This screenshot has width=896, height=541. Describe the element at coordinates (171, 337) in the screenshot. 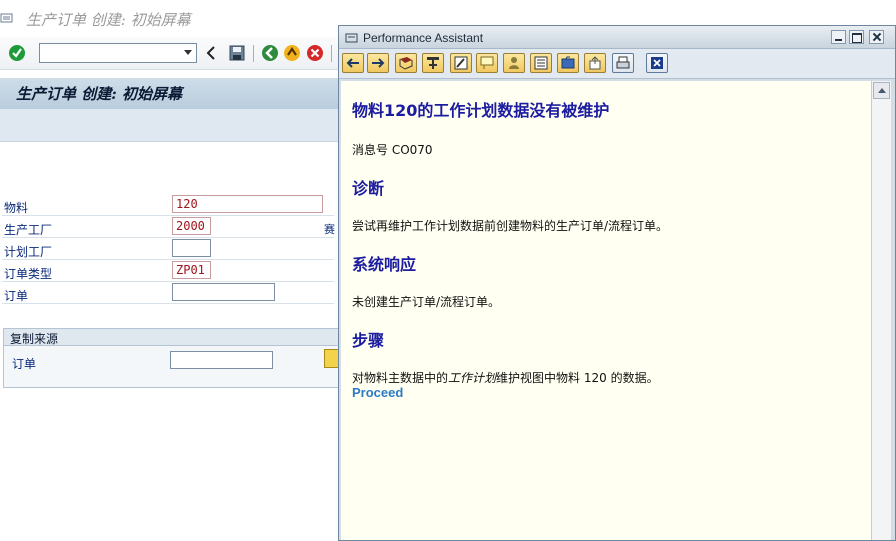

I see `copy-group-header: 复制来源` at that location.